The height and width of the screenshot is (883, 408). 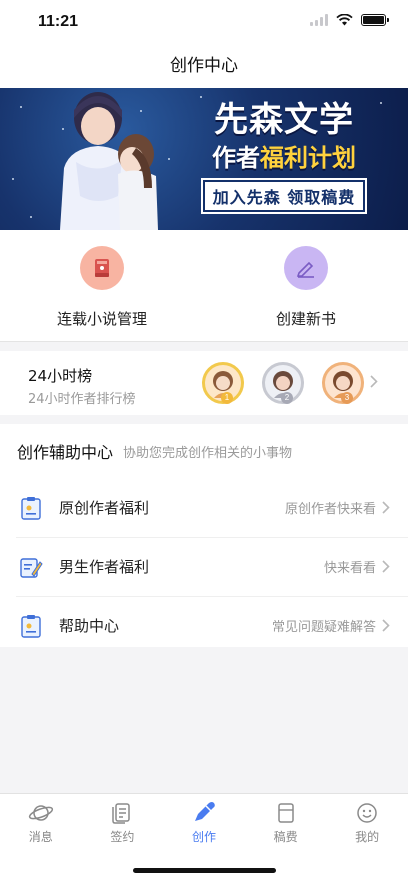 What do you see at coordinates (319, 20) in the screenshot?
I see `signal-icon` at bounding box center [319, 20].